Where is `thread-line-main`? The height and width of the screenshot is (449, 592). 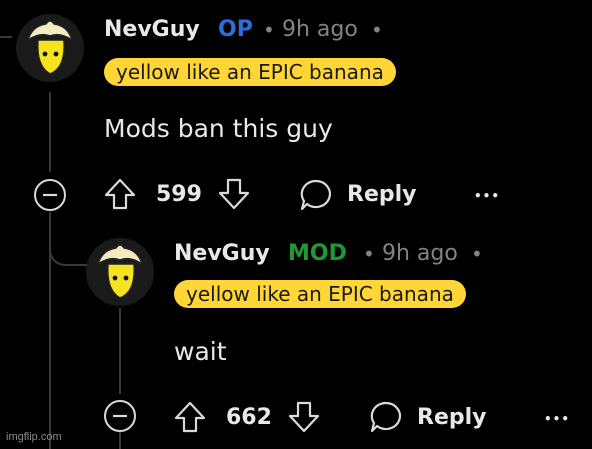 thread-line-main is located at coordinates (50, 132).